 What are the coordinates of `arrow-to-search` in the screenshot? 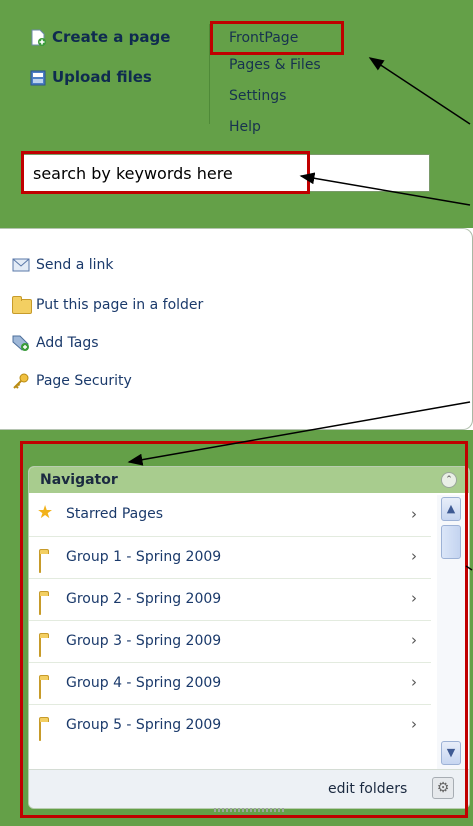 It's located at (385, 189).